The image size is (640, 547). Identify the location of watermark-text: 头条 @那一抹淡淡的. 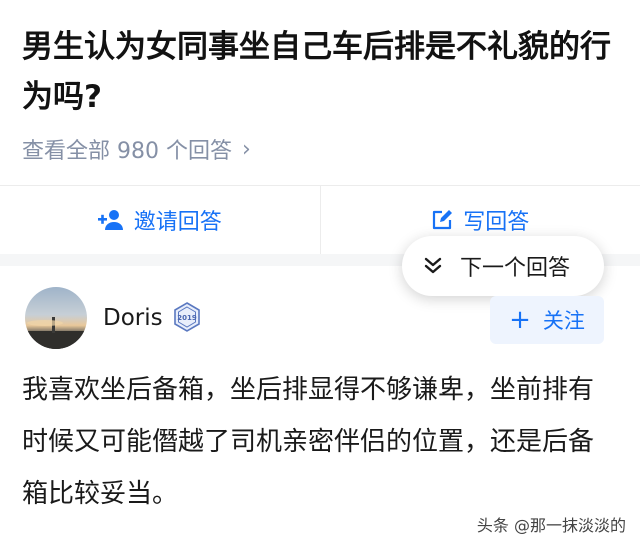
(551, 525).